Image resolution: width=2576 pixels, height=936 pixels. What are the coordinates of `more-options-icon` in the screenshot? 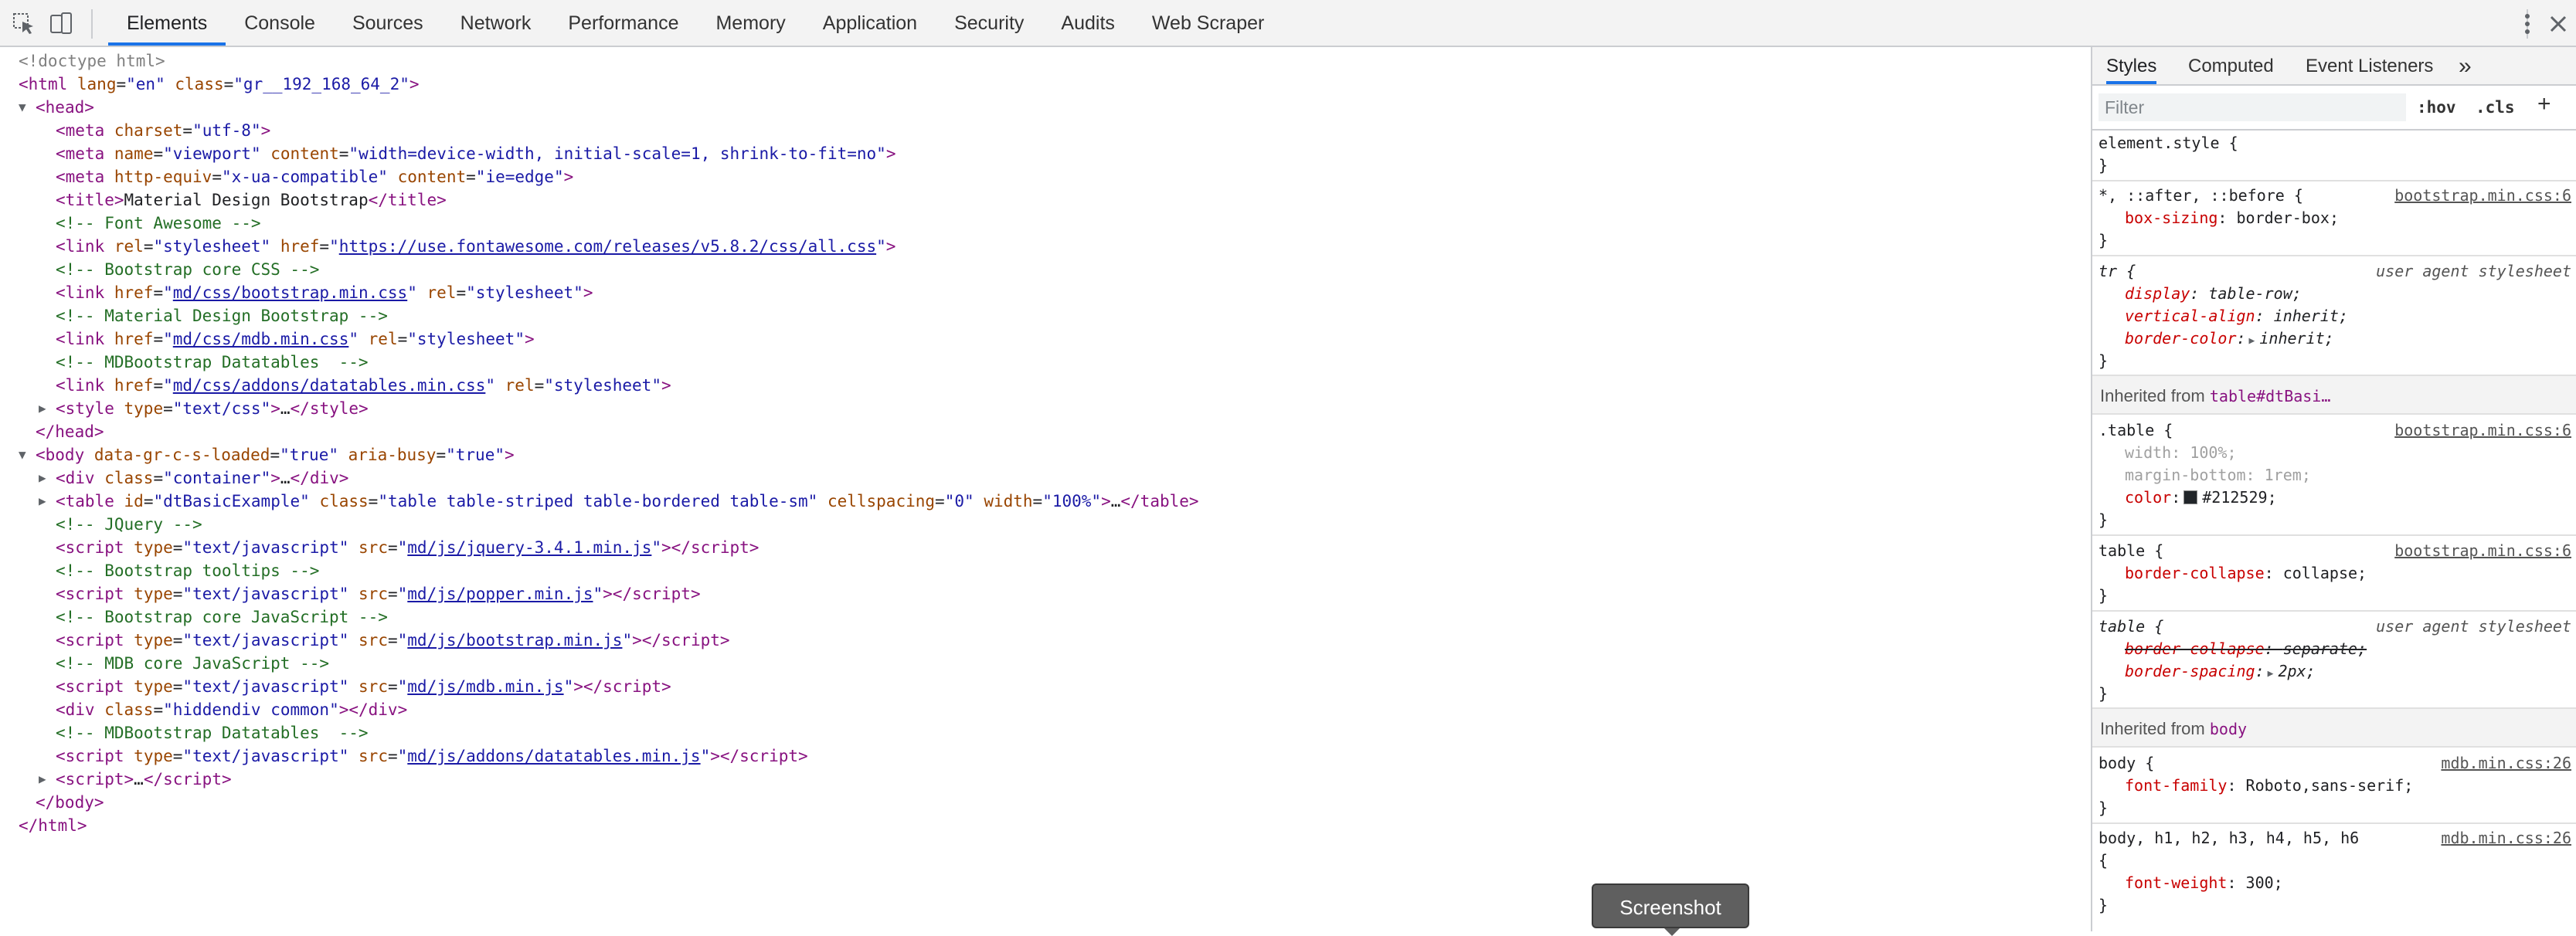 It's located at (2527, 24).